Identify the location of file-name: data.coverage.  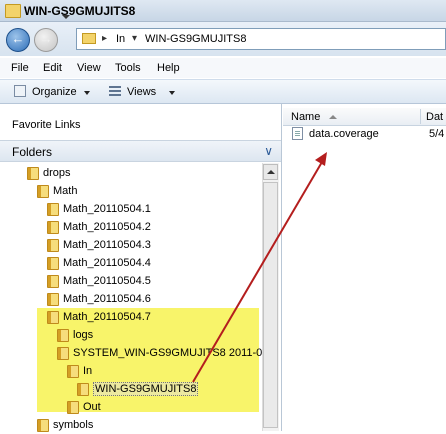
(344, 134).